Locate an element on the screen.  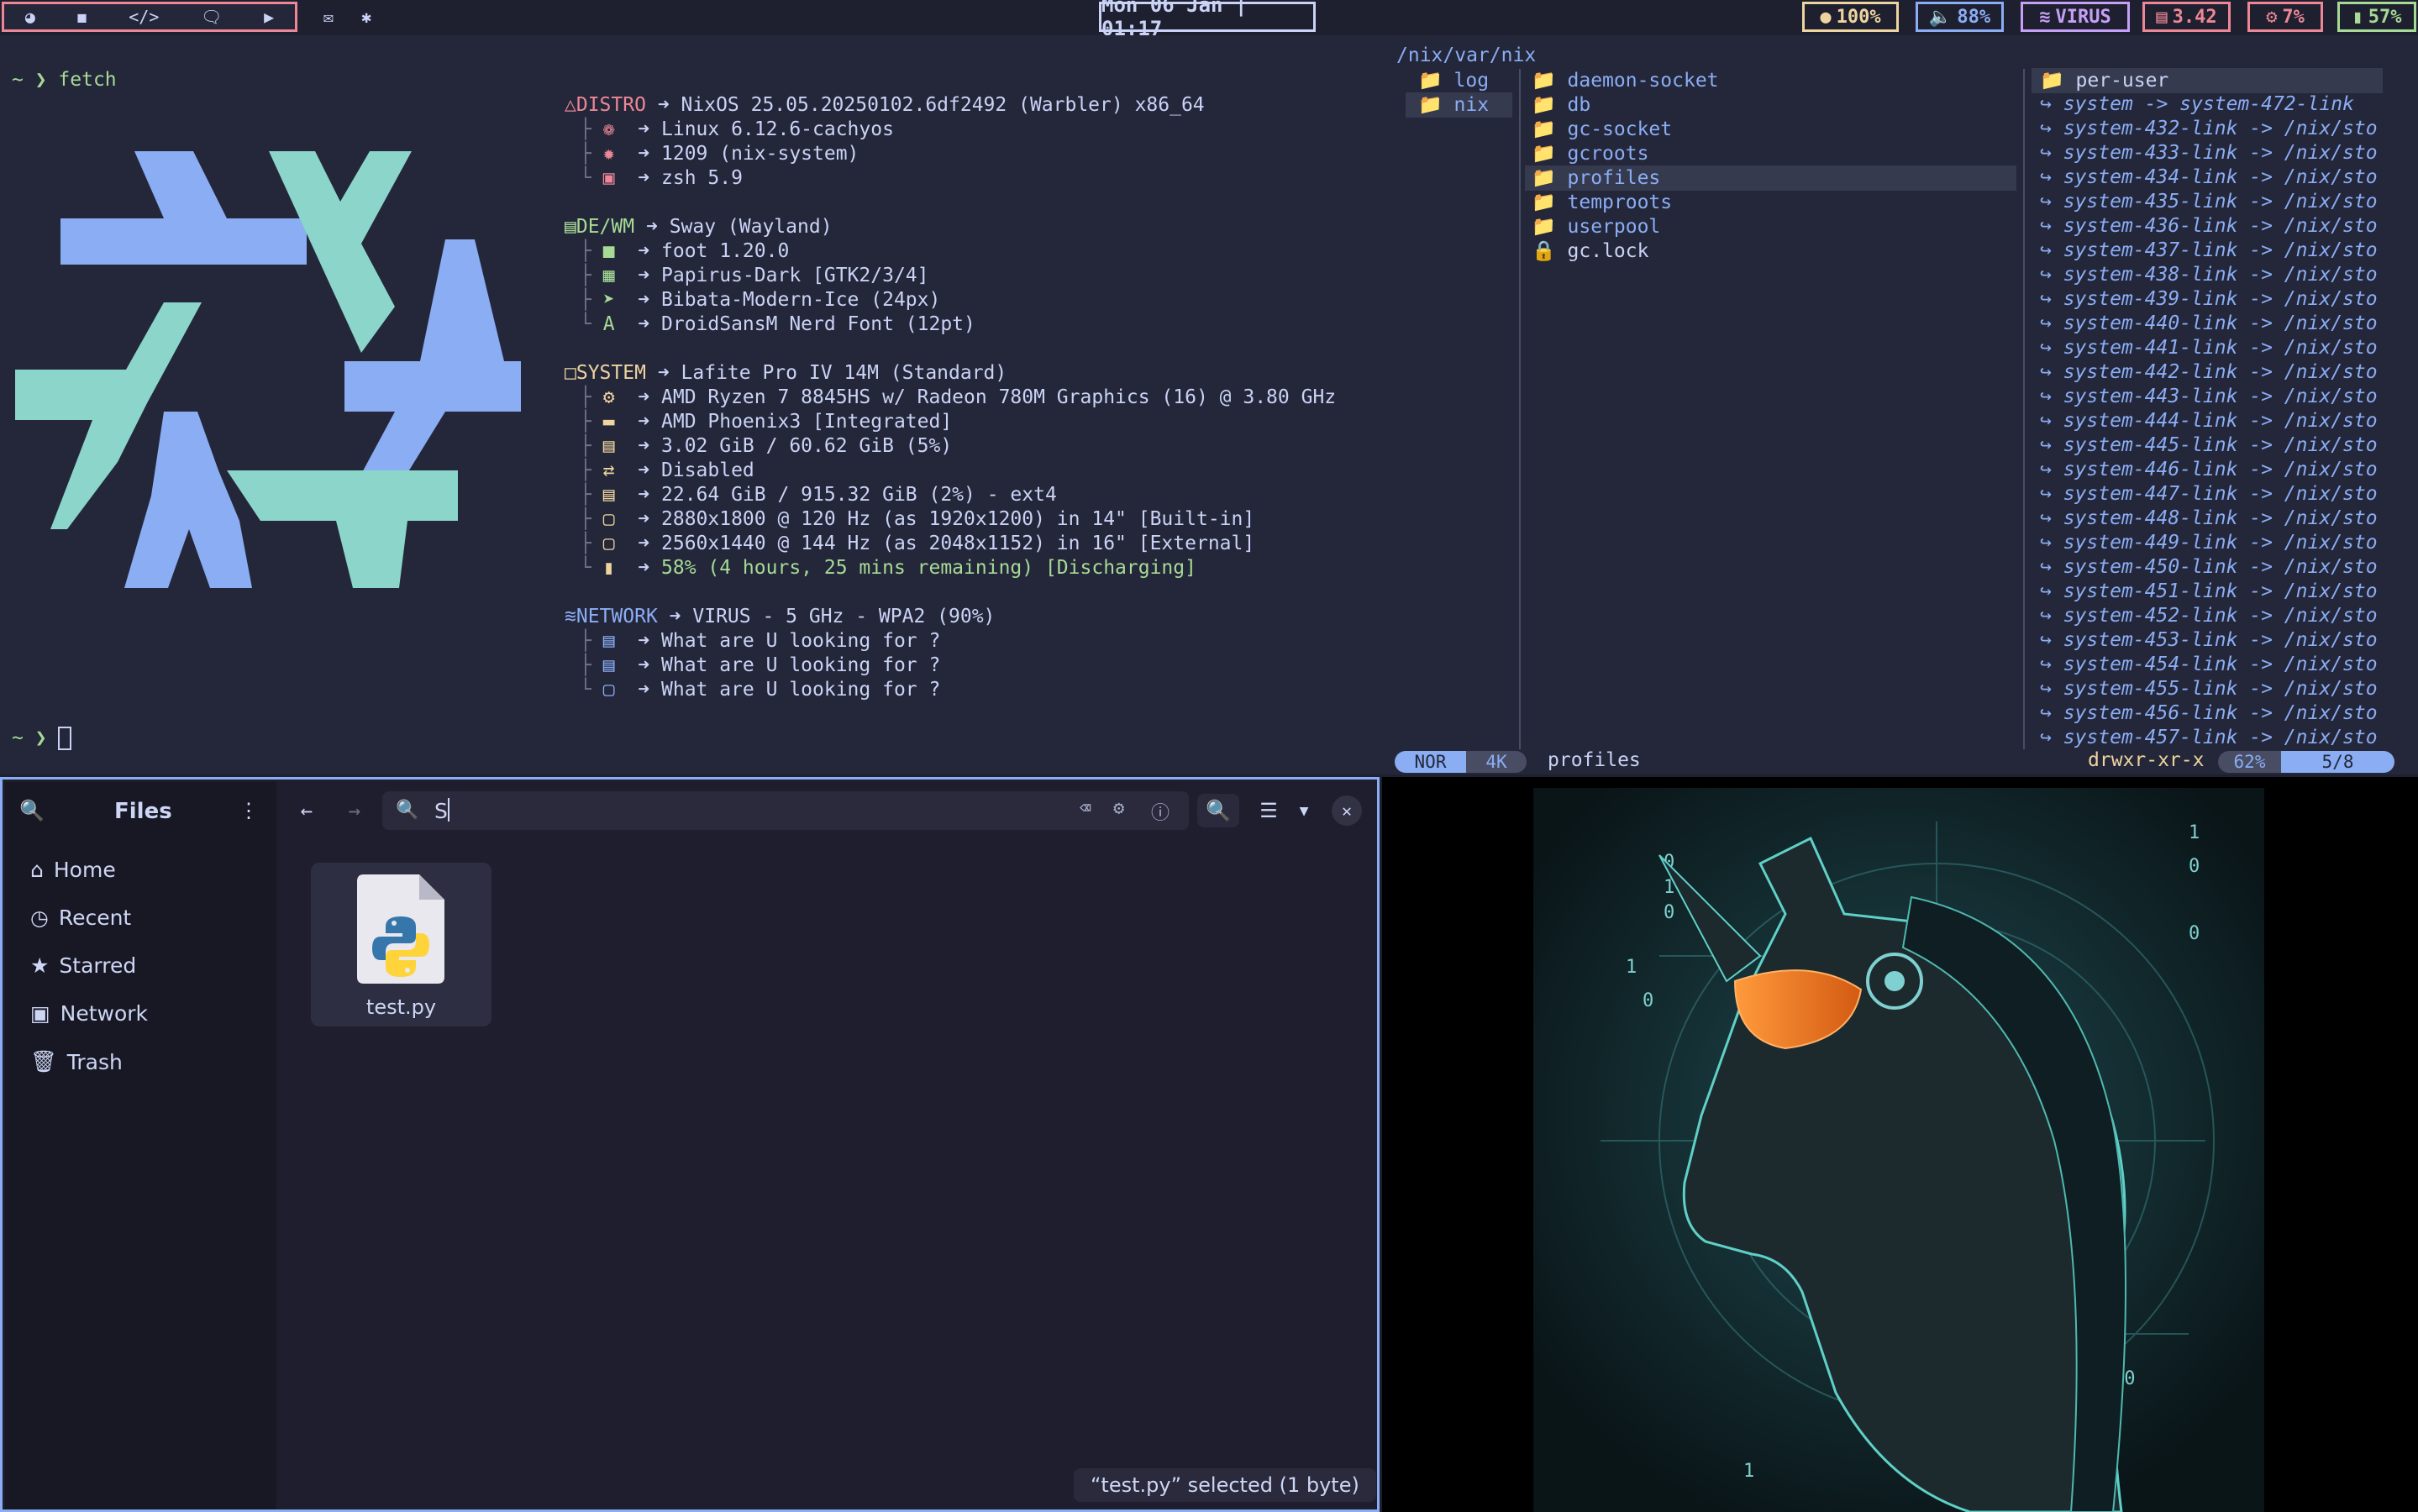
battery-module: ▮ 57% is located at coordinates (2377, 17).